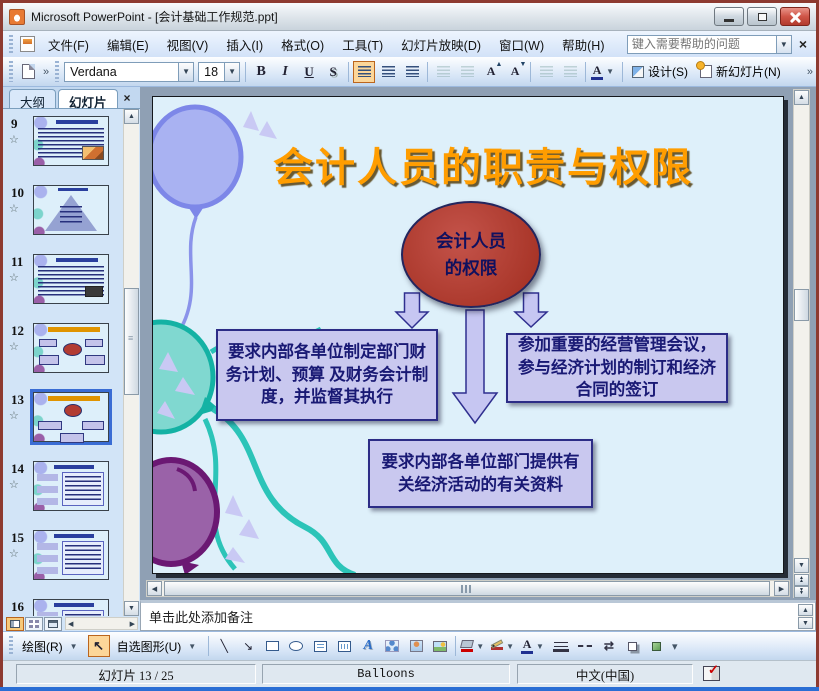 The width and height of the screenshot is (819, 691). Describe the element at coordinates (515, 71) in the screenshot. I see `decrease-font-button: A ▼` at that location.